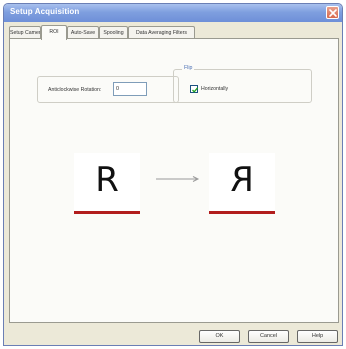 Image resolution: width=346 pixels, height=349 pixels. What do you see at coordinates (54, 32) in the screenshot?
I see `tab-roi: ROI` at bounding box center [54, 32].